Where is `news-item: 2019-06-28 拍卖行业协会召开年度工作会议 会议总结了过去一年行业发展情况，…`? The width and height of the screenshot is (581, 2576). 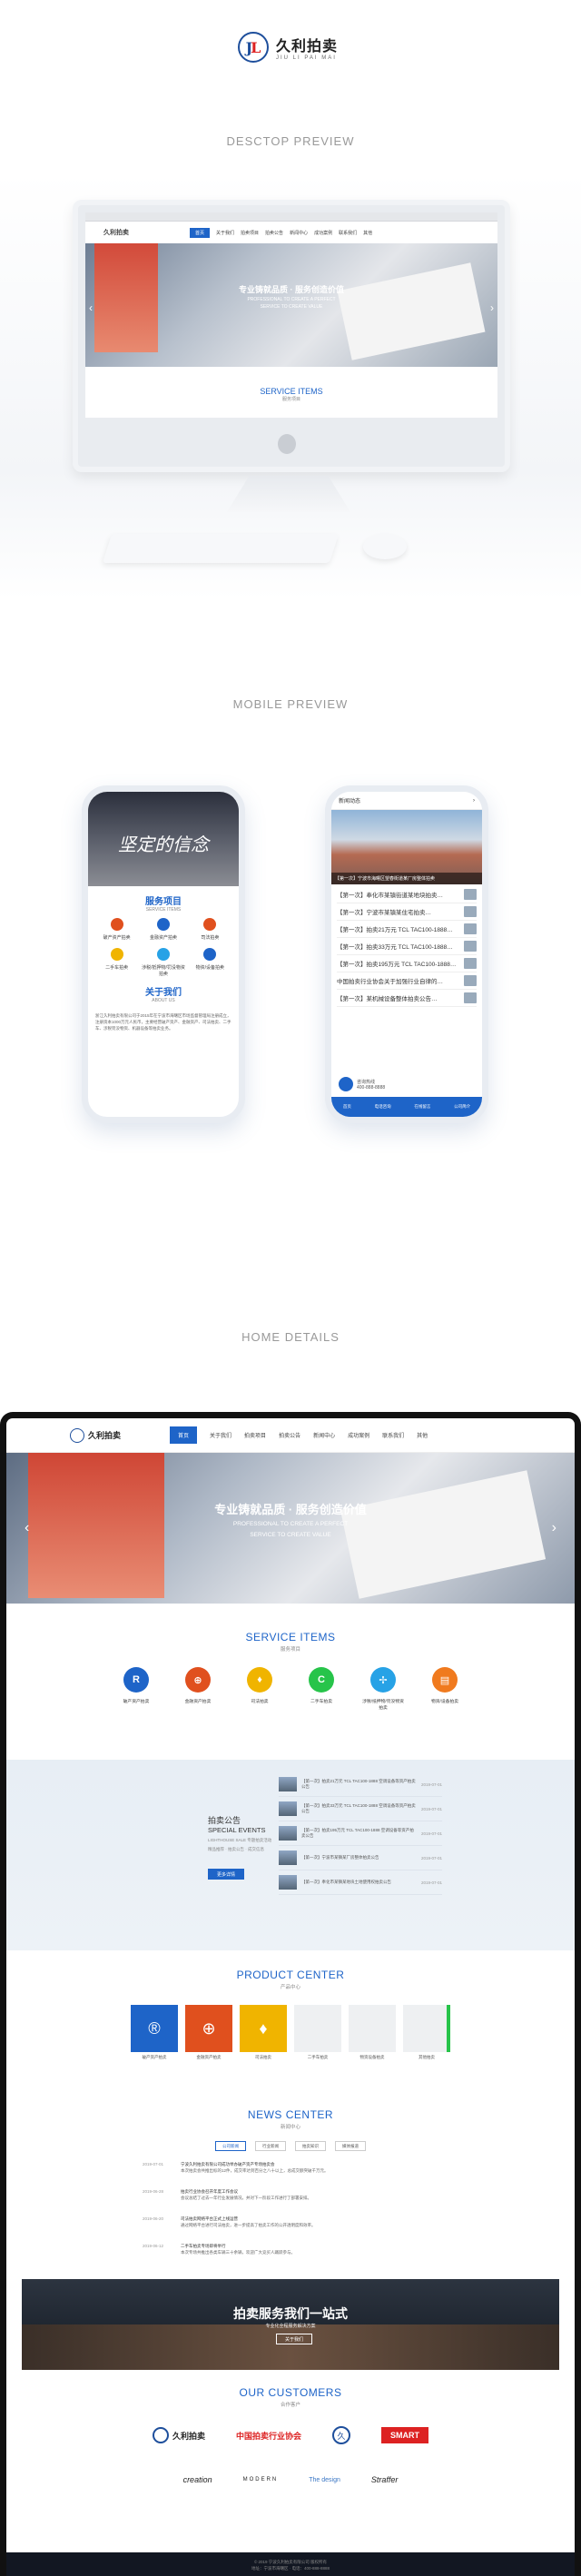 news-item: 2019-06-28 拍卖行业协会召开年度工作会议 会议总结了过去一年行业发展情况，… is located at coordinates (301, 2194).